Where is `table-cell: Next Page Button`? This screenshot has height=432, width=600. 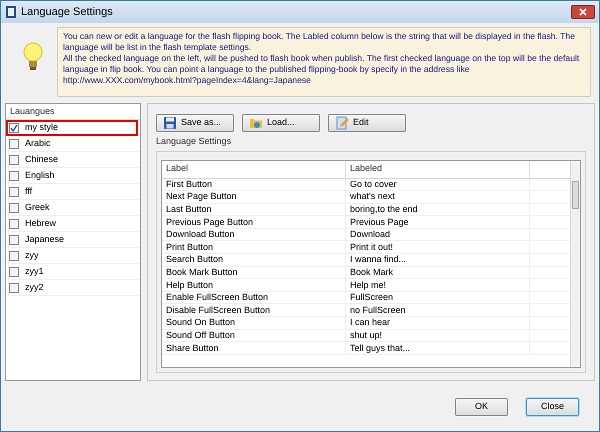
table-cell: Next Page Button is located at coordinates (254, 197).